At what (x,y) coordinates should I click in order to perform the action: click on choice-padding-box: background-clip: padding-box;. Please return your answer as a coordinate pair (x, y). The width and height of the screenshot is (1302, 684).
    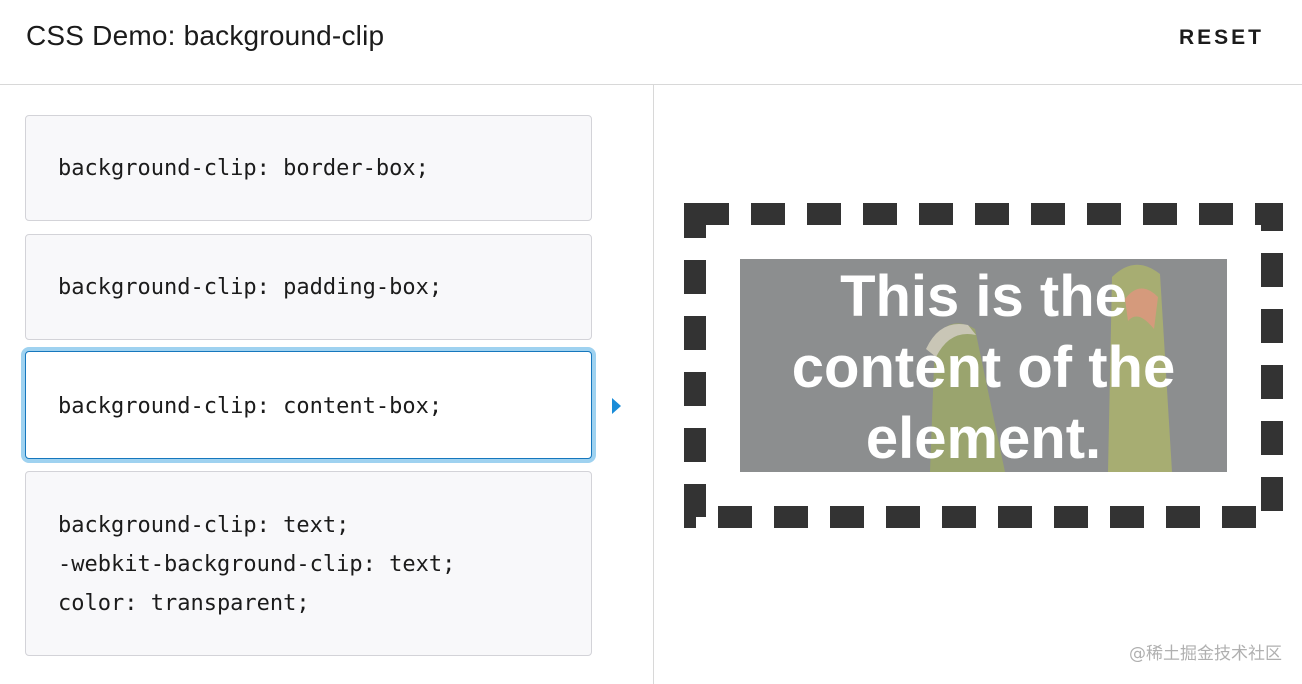
    Looking at the image, I should click on (308, 287).